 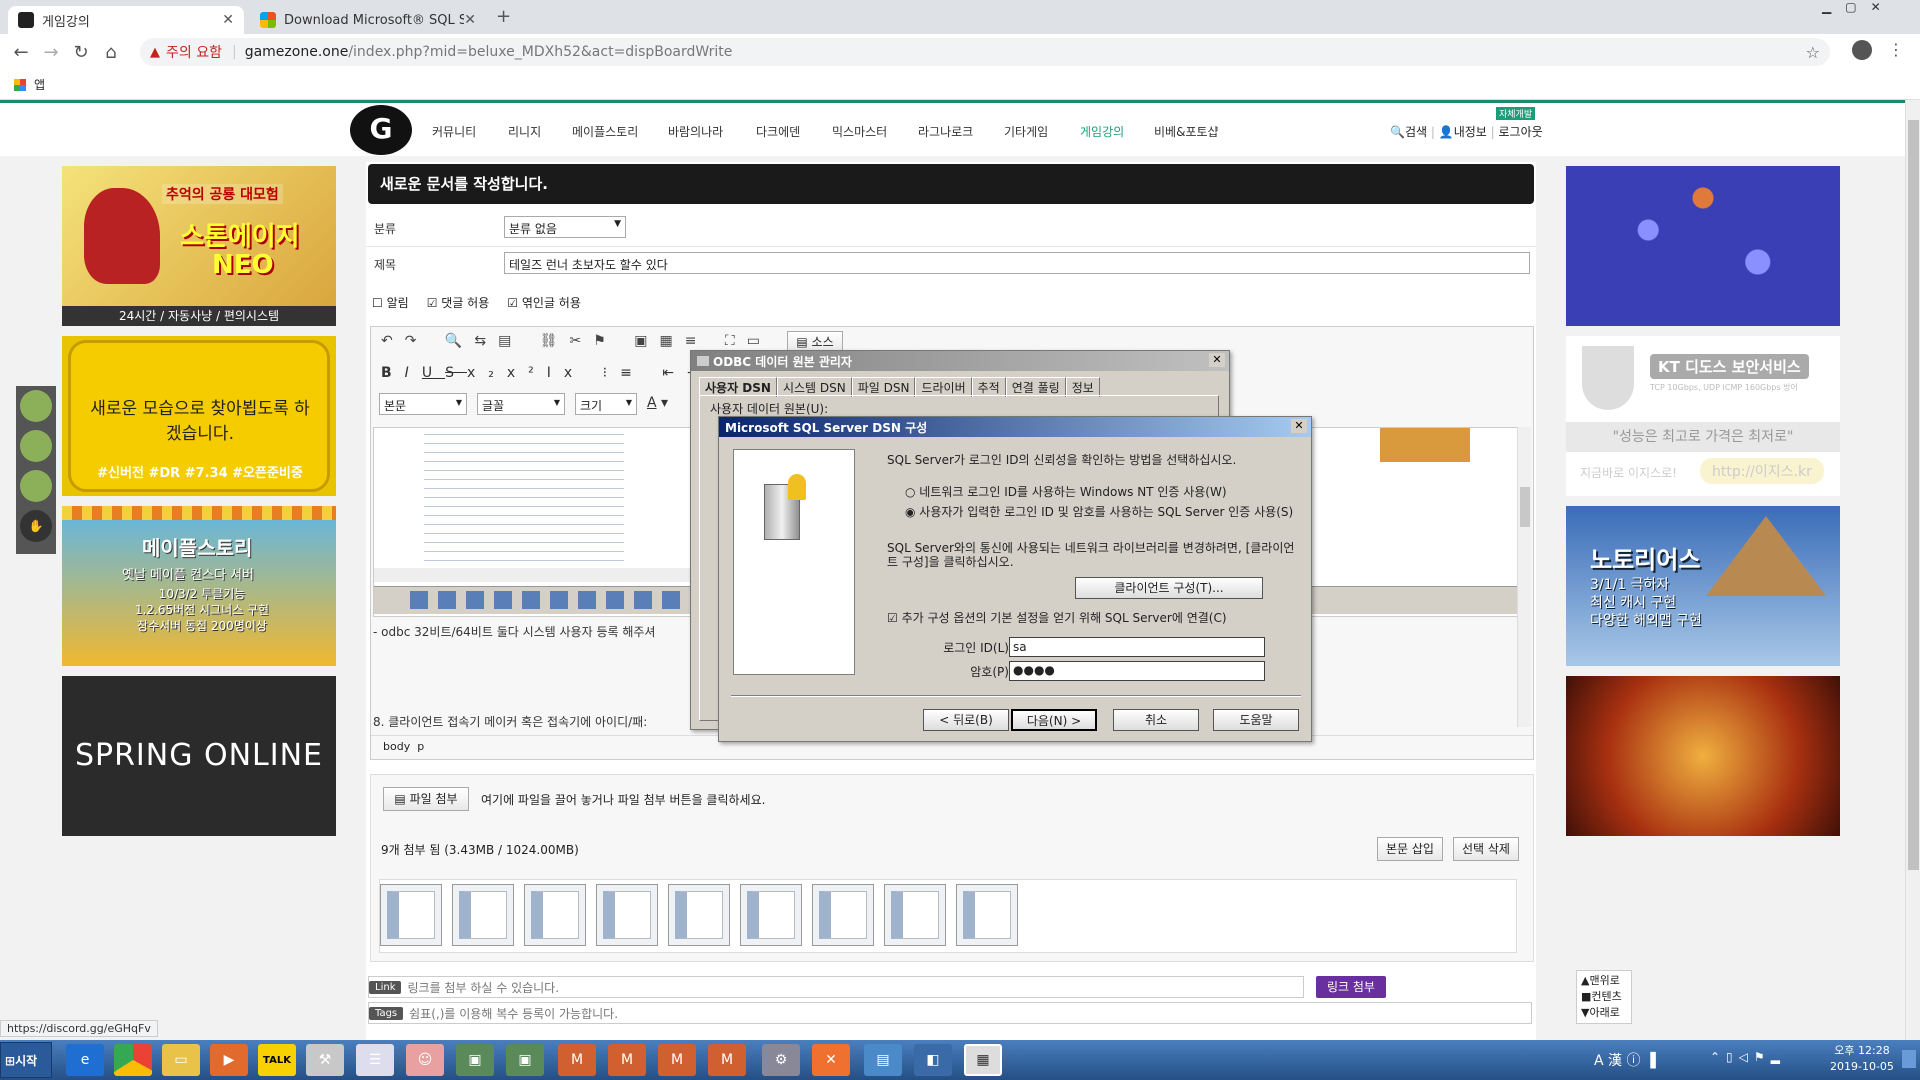 What do you see at coordinates (26, 1060) in the screenshot?
I see `start-button: ⊞시작` at bounding box center [26, 1060].